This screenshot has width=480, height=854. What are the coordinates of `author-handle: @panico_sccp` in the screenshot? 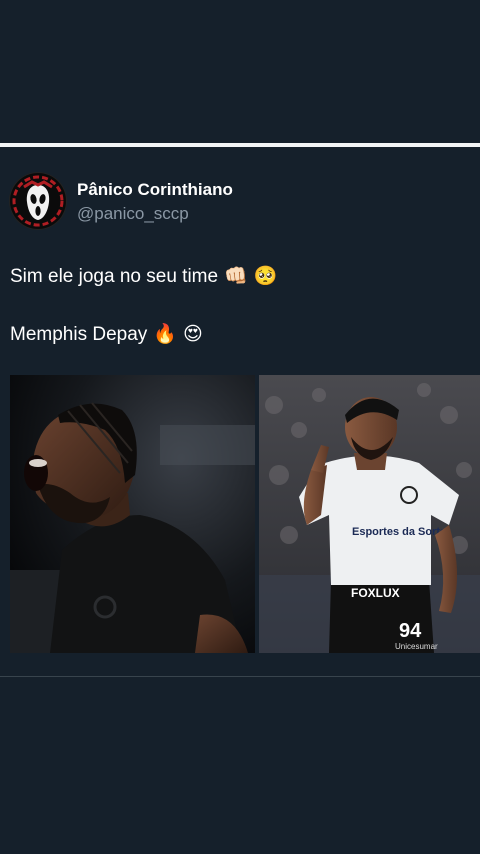 It's located at (133, 214).